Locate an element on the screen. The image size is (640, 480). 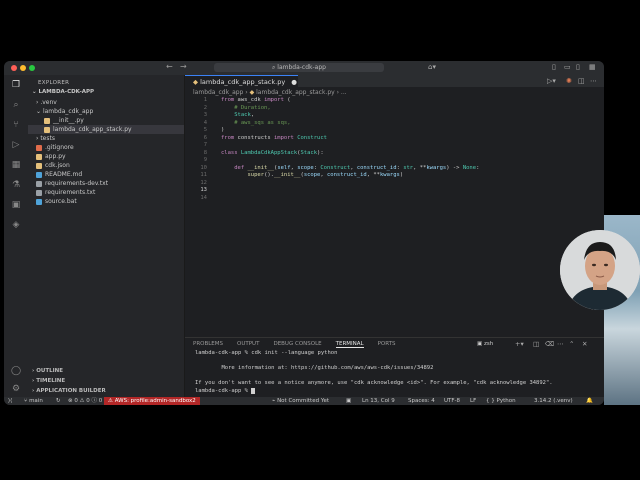
line-number: 13 is located at coordinates (203, 190).